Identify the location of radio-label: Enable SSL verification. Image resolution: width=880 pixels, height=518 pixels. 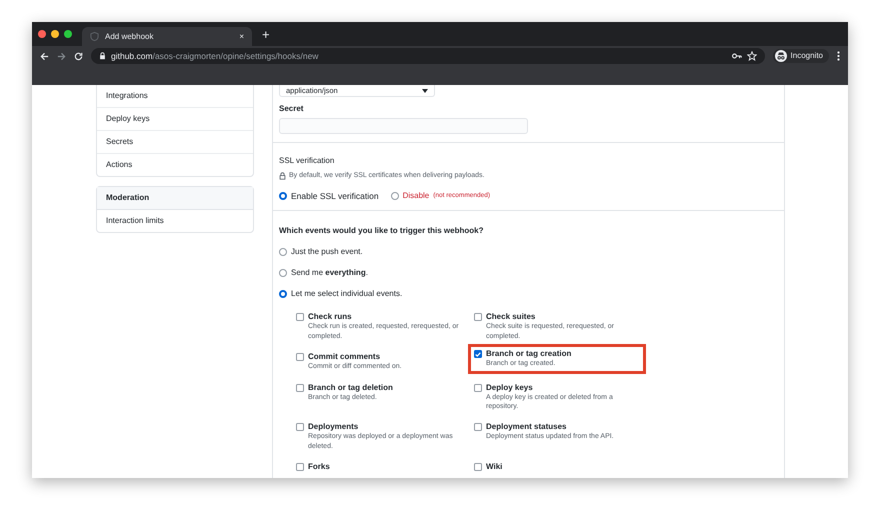
(335, 196).